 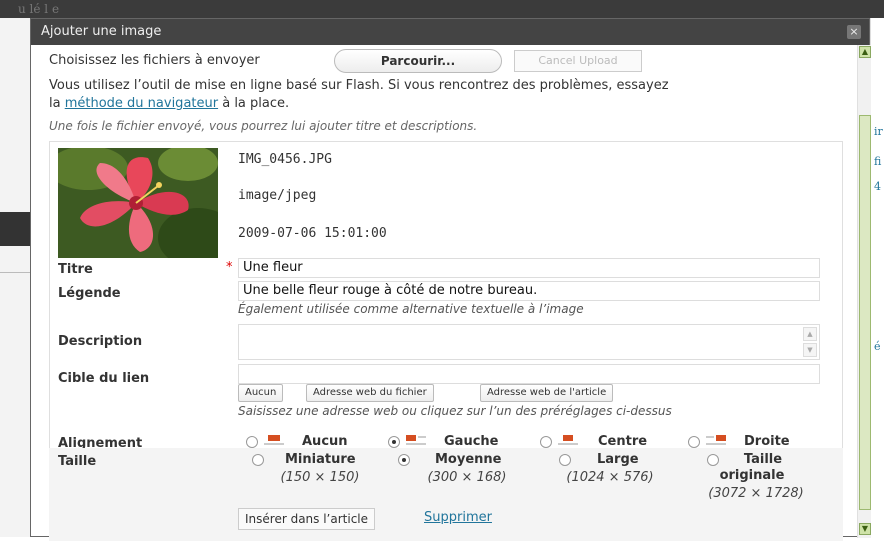 I want to click on size-medium-label: Moyenne, so click(x=468, y=459).